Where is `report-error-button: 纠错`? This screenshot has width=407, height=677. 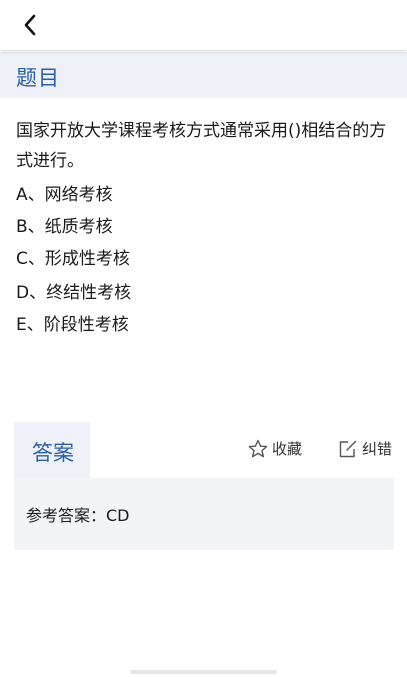 report-error-button: 纠错 is located at coordinates (365, 448).